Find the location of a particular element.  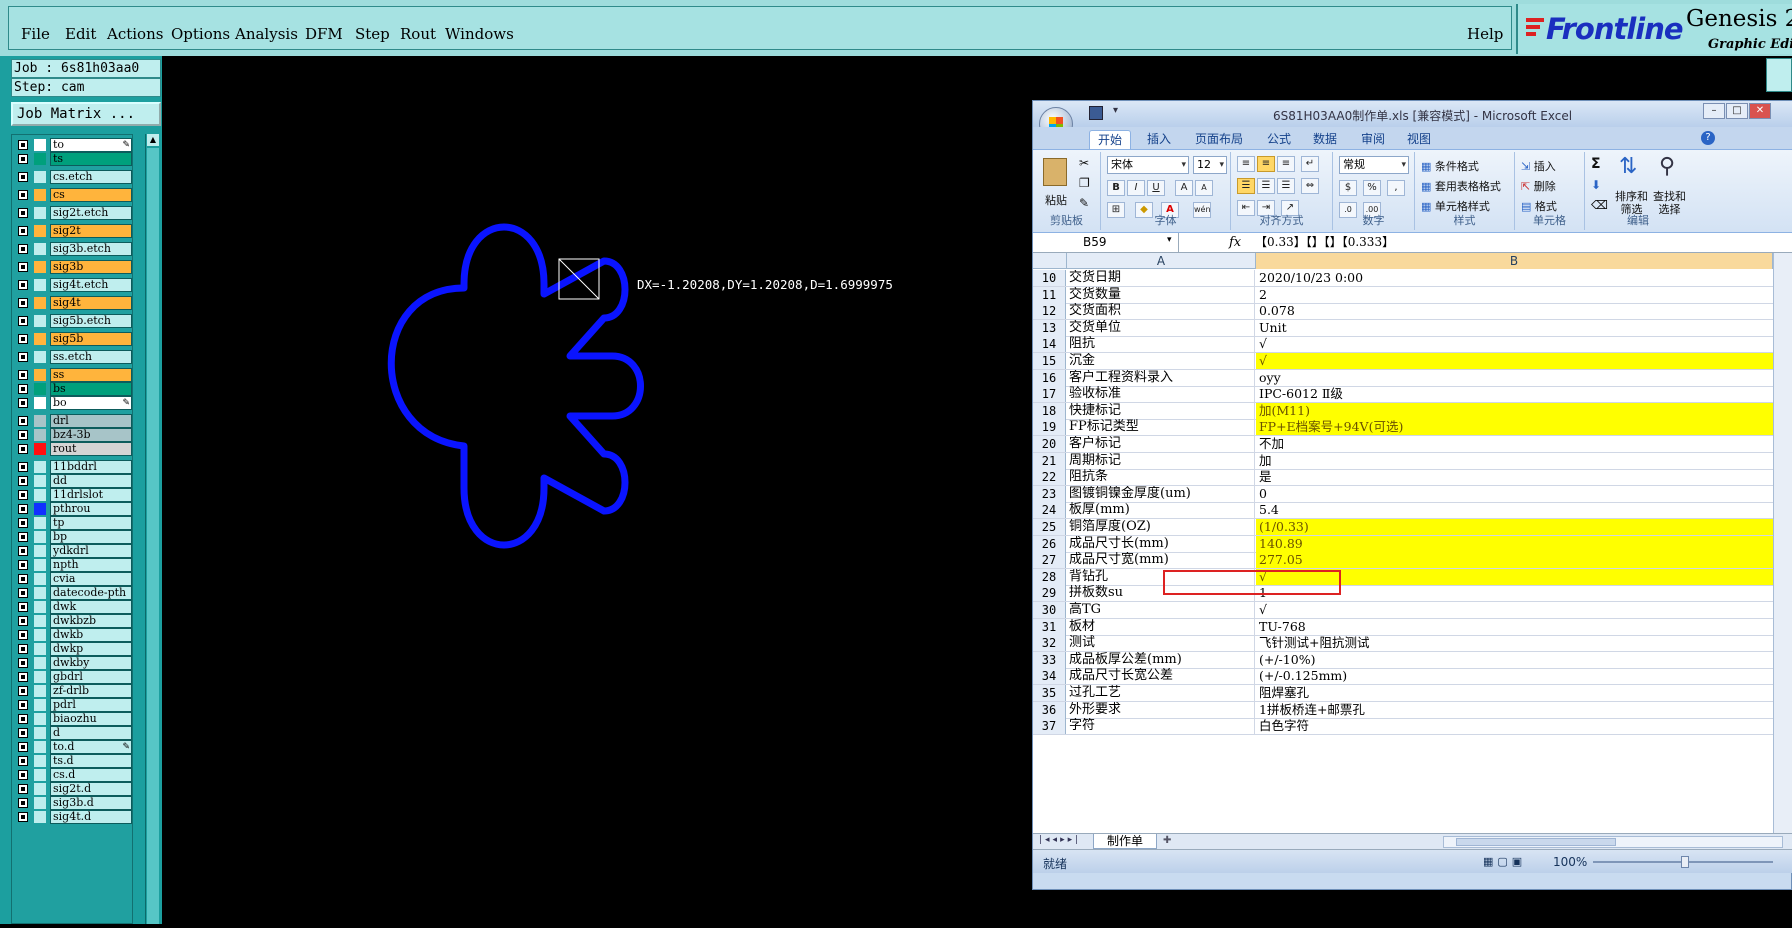

cell-b: 140.89 is located at coordinates (1514, 543).